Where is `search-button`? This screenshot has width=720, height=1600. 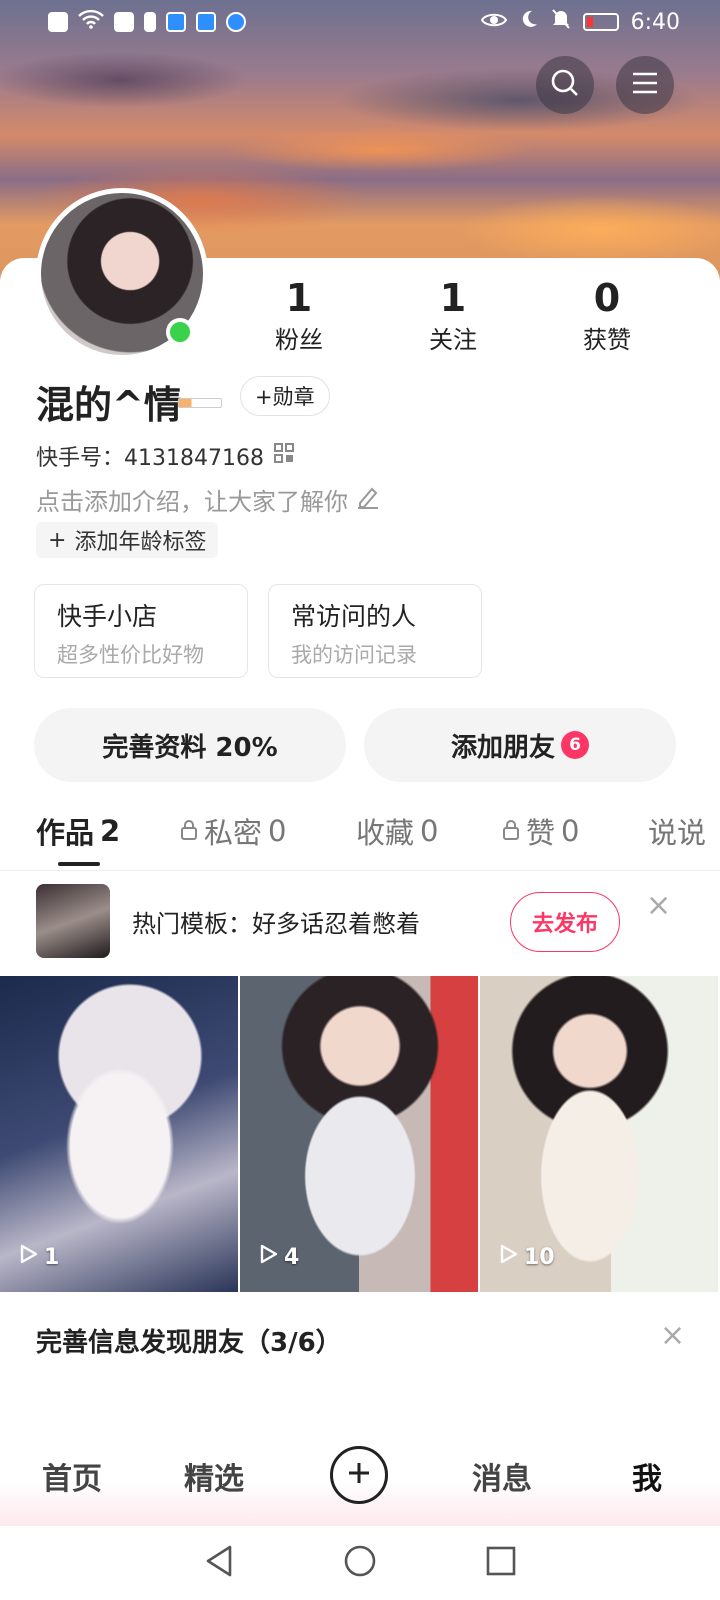
search-button is located at coordinates (565, 85).